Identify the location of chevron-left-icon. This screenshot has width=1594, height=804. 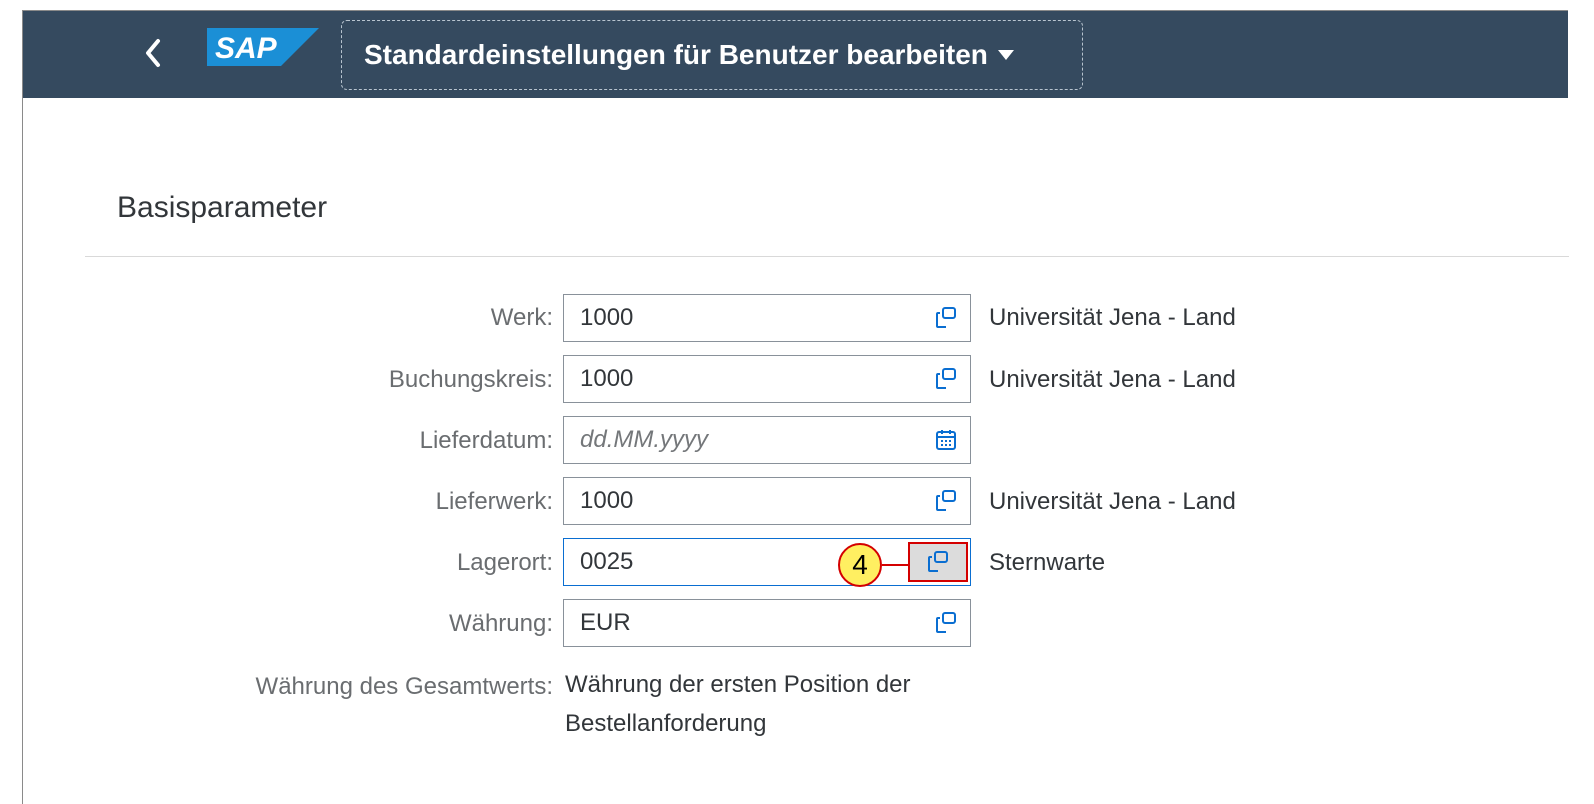
(153, 53).